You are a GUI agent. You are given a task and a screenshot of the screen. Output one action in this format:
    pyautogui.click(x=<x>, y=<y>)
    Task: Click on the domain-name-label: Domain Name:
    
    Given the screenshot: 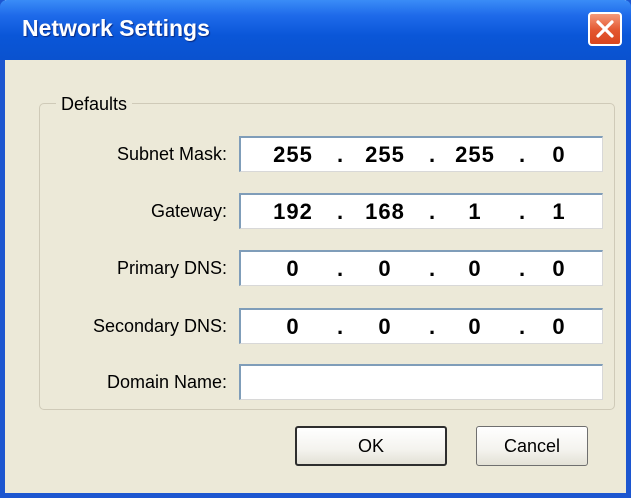 What is the action you would take?
    pyautogui.click(x=166, y=382)
    